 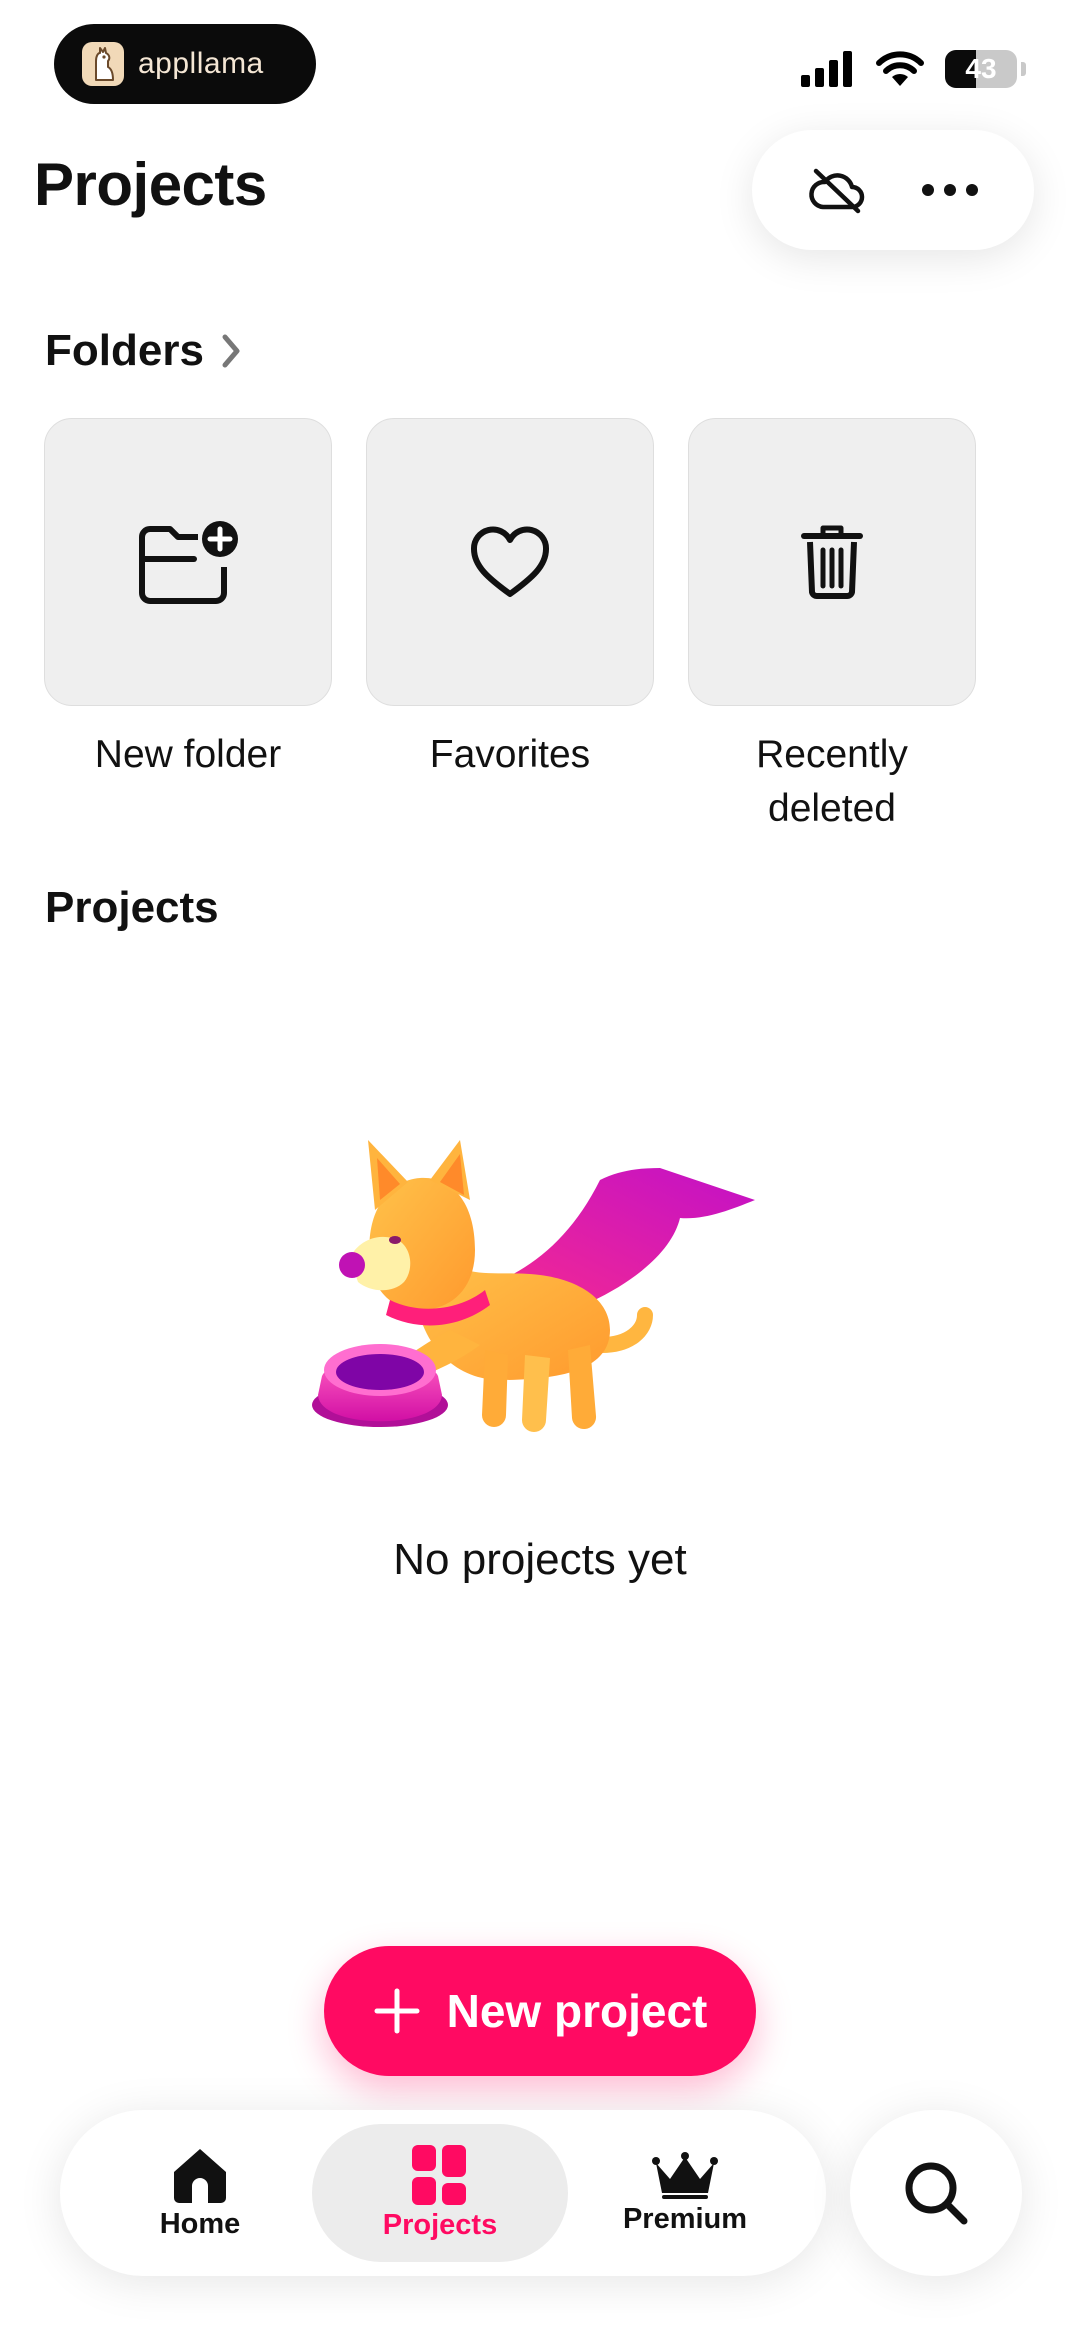 I want to click on header-actions, so click(x=893, y=190).